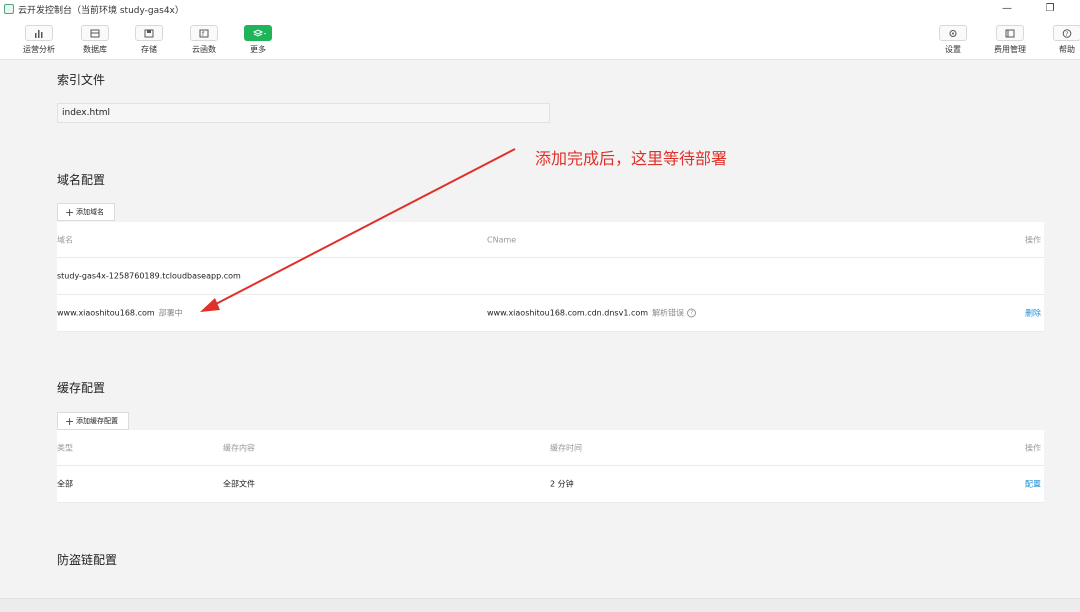 The width and height of the screenshot is (1080, 612). What do you see at coordinates (540, 605) in the screenshot?
I see `bottom-bar` at bounding box center [540, 605].